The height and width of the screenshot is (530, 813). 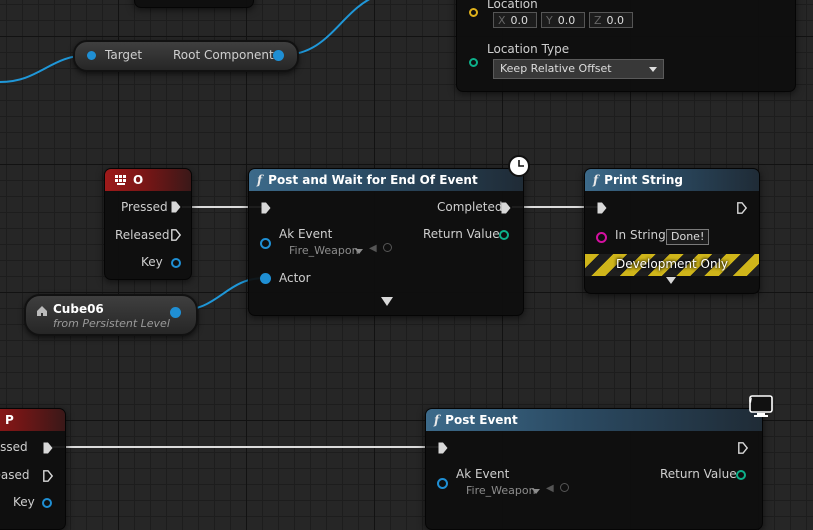 I want to click on root-component-label: Root Component, so click(x=223, y=55).